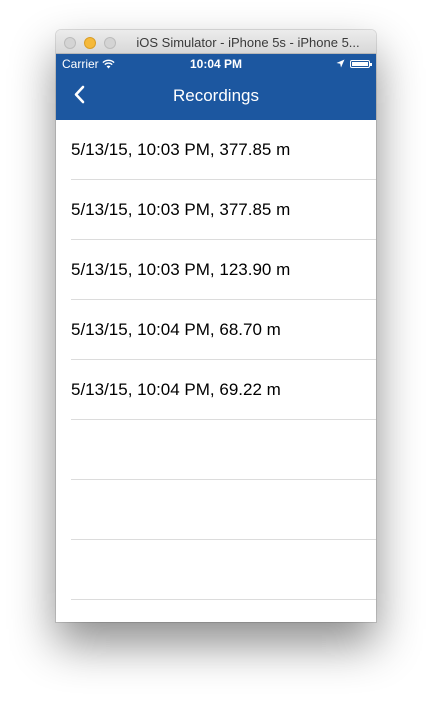 Image resolution: width=432 pixels, height=702 pixels. I want to click on recording-label: 5/13/15, 10:03 PM, 123.90 m, so click(181, 269).